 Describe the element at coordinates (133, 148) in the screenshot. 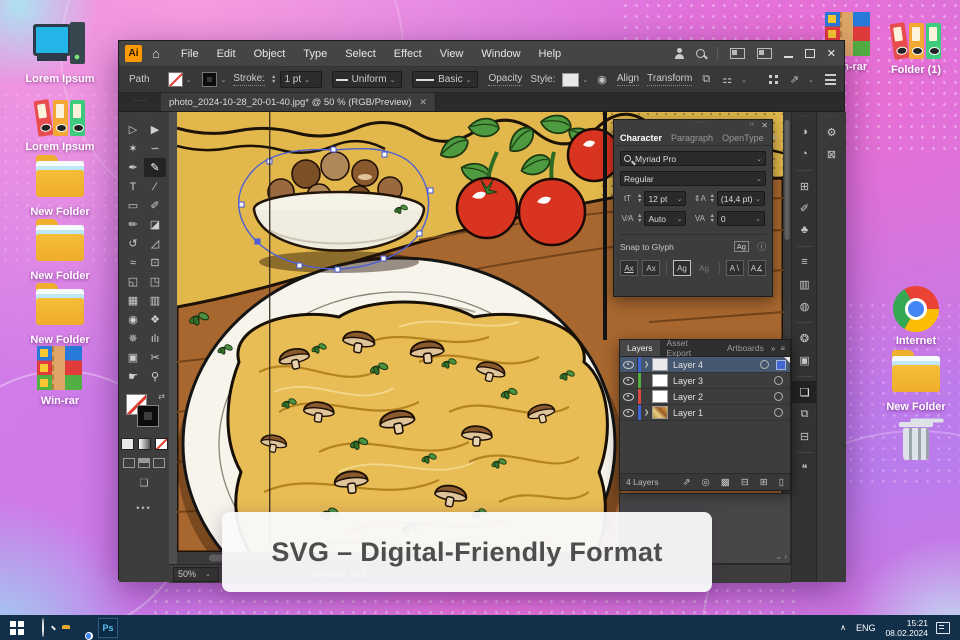

I see `magic-wand-tool-icon: ✶` at that location.